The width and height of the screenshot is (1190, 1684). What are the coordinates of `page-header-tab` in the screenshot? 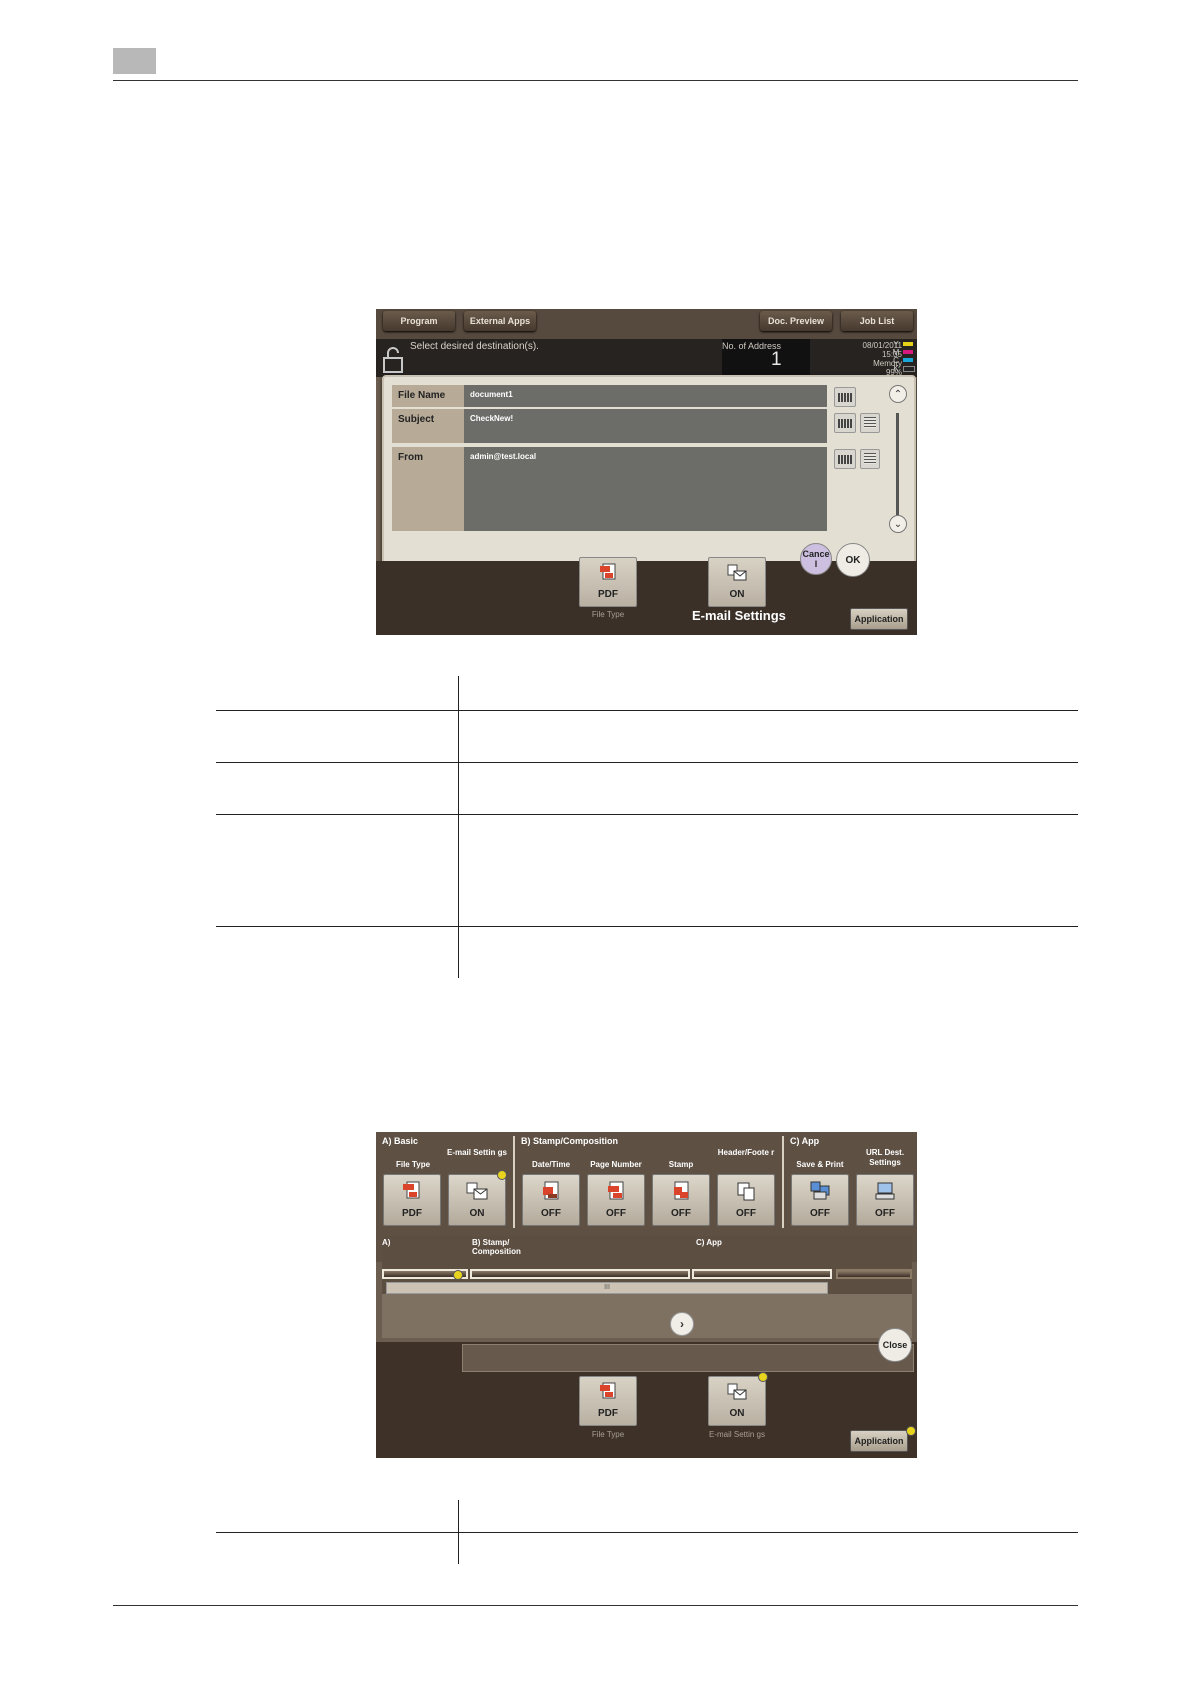 It's located at (134, 61).